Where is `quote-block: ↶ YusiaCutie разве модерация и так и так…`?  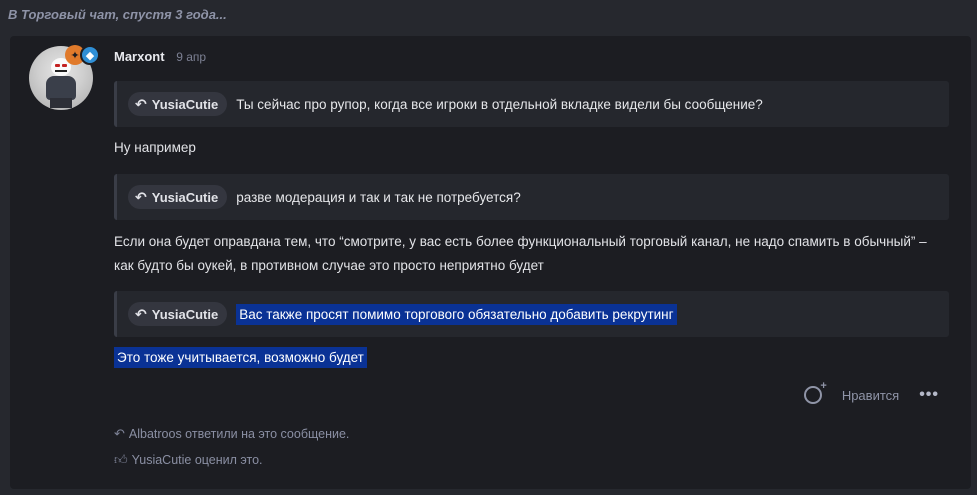 quote-block: ↶ YusiaCutie разве модерация и так и так… is located at coordinates (531, 197).